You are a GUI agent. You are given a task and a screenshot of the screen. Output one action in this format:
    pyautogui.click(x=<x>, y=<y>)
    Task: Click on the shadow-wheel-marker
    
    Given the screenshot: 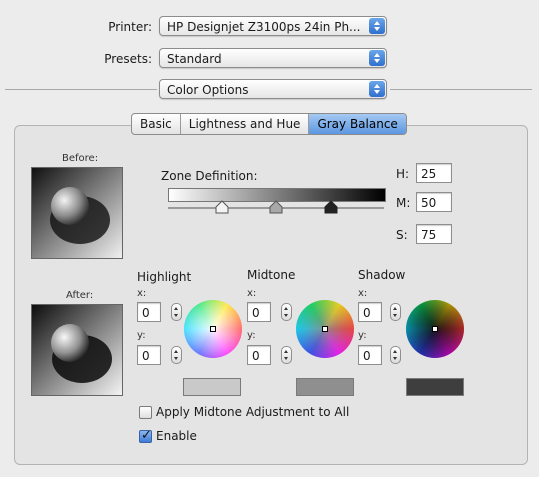 What is the action you would take?
    pyautogui.click(x=435, y=329)
    